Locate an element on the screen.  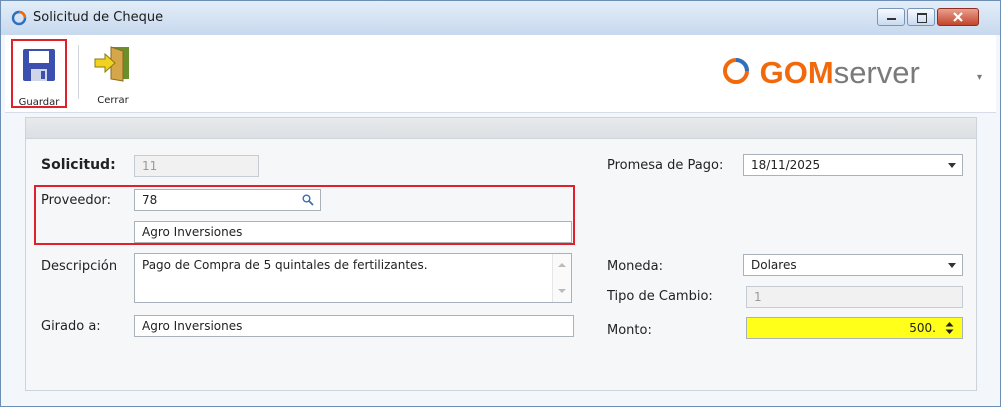
solicitud-label: Solicitud: is located at coordinates (78, 165).